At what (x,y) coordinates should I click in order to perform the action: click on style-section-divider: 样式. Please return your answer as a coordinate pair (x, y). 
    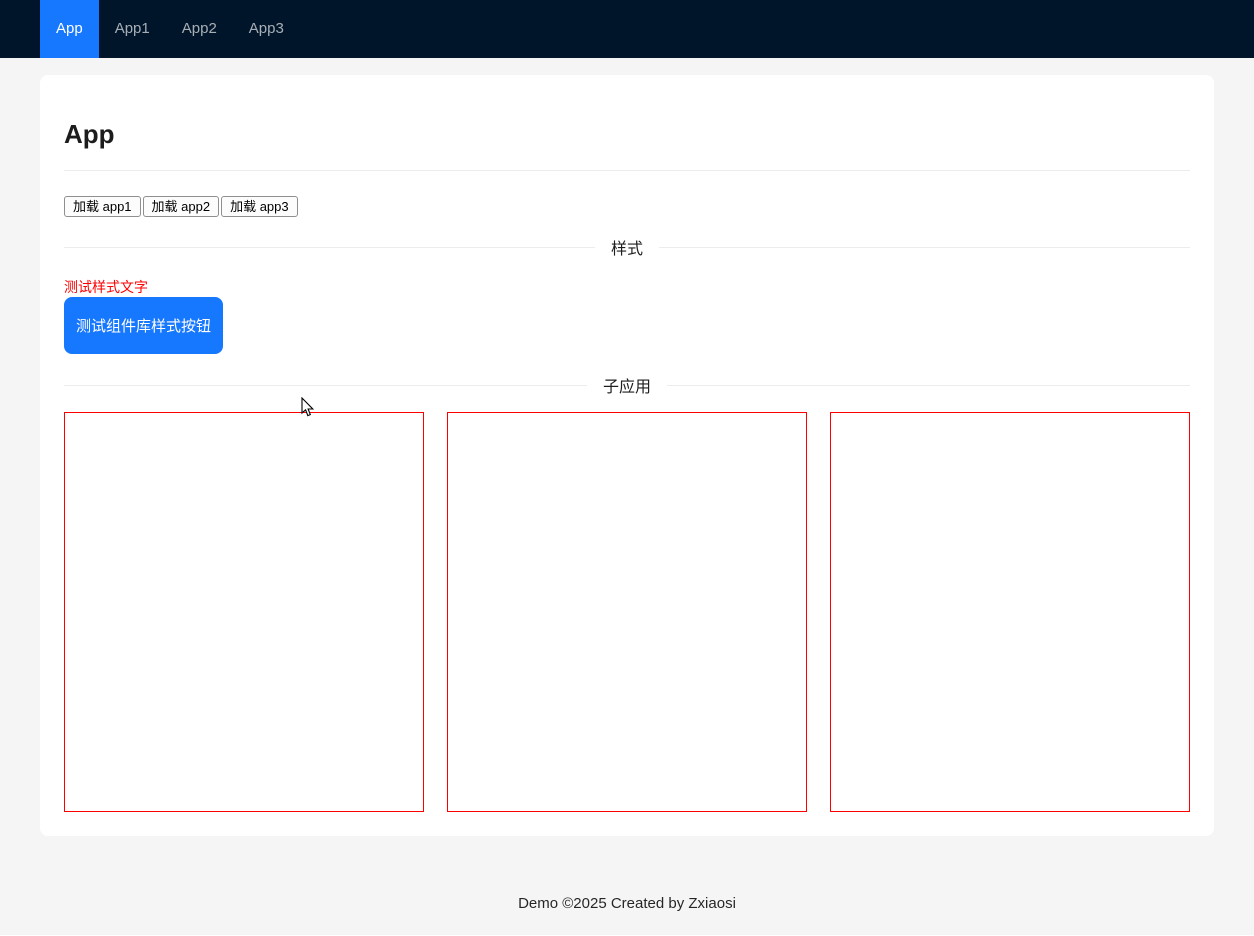
    Looking at the image, I should click on (627, 247).